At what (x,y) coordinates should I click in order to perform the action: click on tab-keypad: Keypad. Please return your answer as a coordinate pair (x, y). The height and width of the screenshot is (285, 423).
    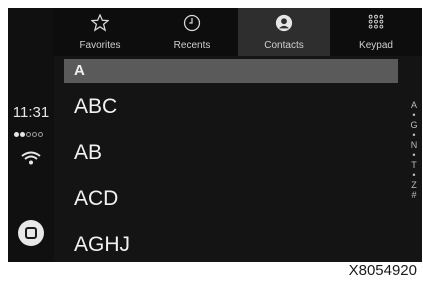
    Looking at the image, I should click on (376, 32).